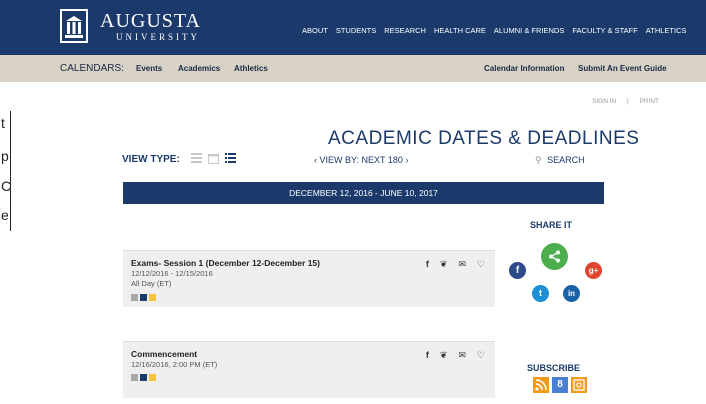 This screenshot has width=706, height=404. Describe the element at coordinates (524, 68) in the screenshot. I see `subnav-calendar-information: Calendar Information` at that location.